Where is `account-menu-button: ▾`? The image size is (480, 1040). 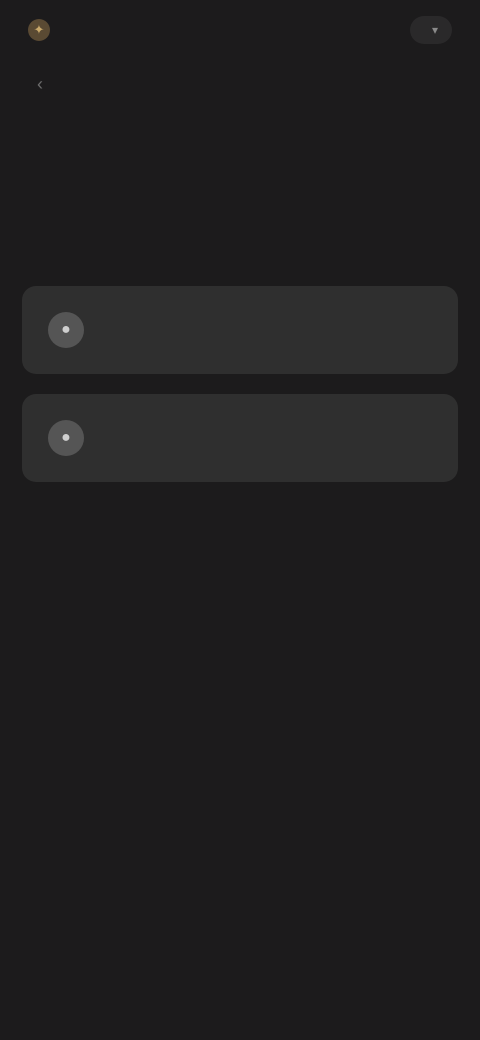 account-menu-button: ▾ is located at coordinates (430, 30).